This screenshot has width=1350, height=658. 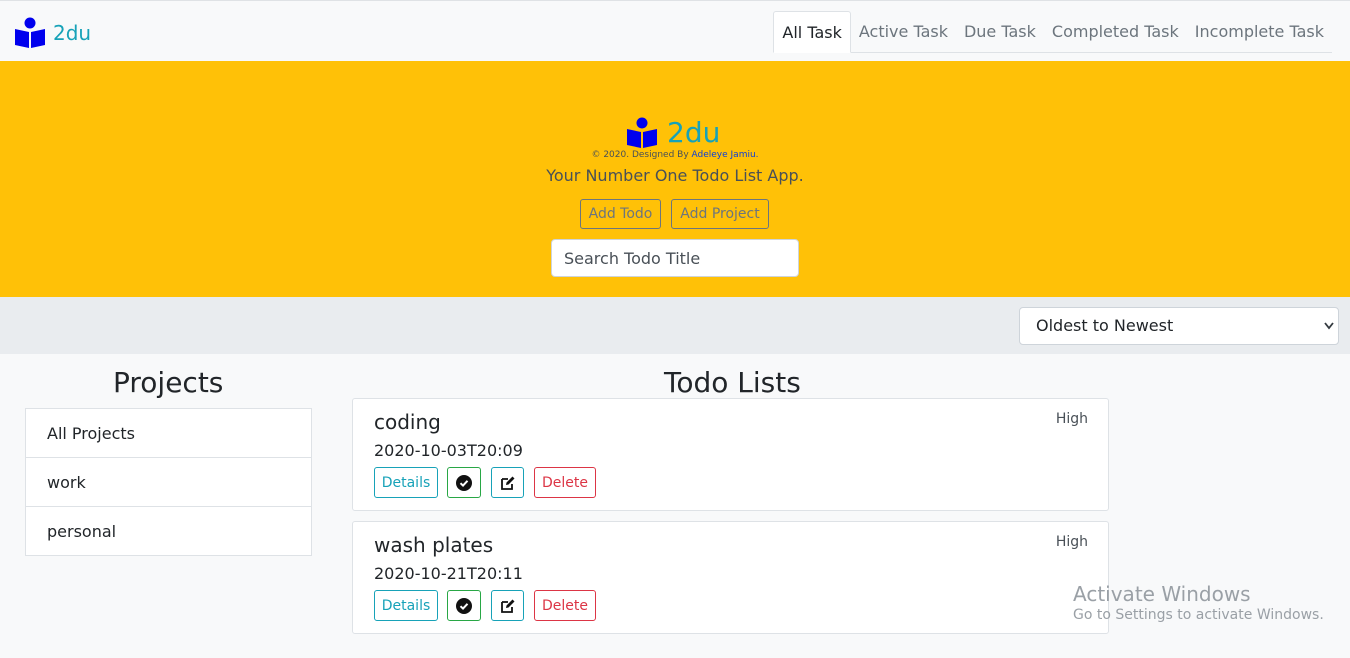 What do you see at coordinates (434, 545) in the screenshot?
I see `todo-title: wash plates` at bounding box center [434, 545].